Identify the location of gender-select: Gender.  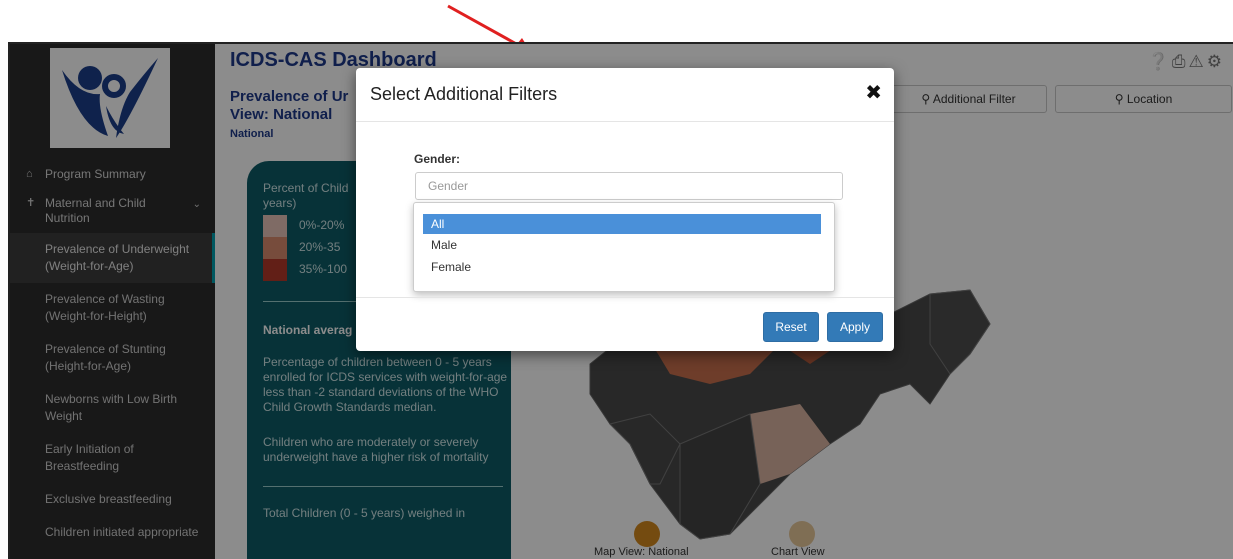
(629, 186).